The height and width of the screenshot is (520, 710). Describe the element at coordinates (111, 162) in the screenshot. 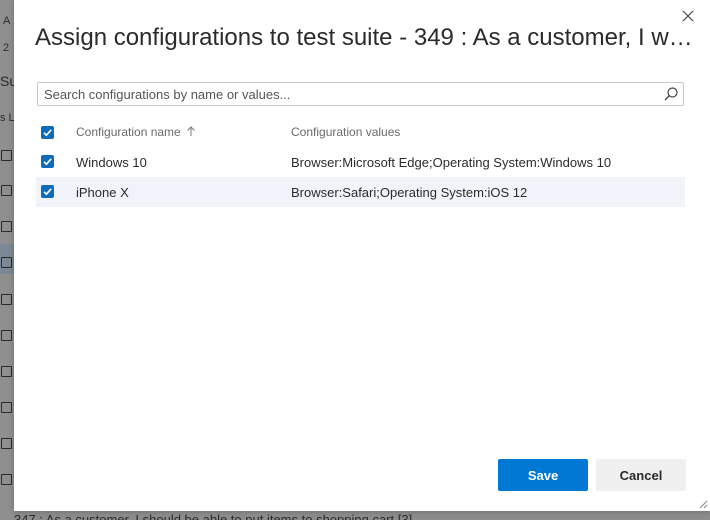

I see `configuration-name: Windows 10` at that location.